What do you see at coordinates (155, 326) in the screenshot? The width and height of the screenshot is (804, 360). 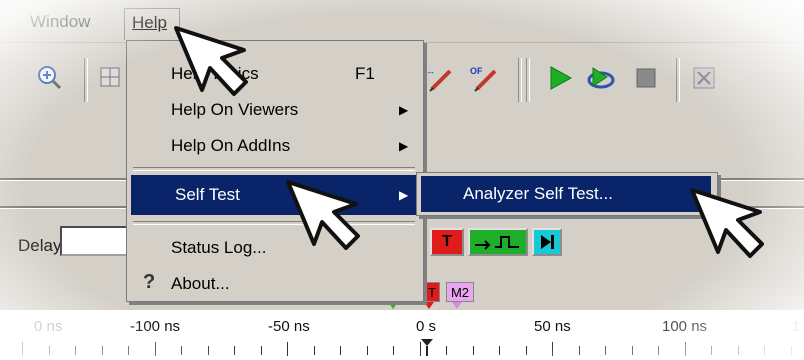 I see `ruler-label: -100 ns` at bounding box center [155, 326].